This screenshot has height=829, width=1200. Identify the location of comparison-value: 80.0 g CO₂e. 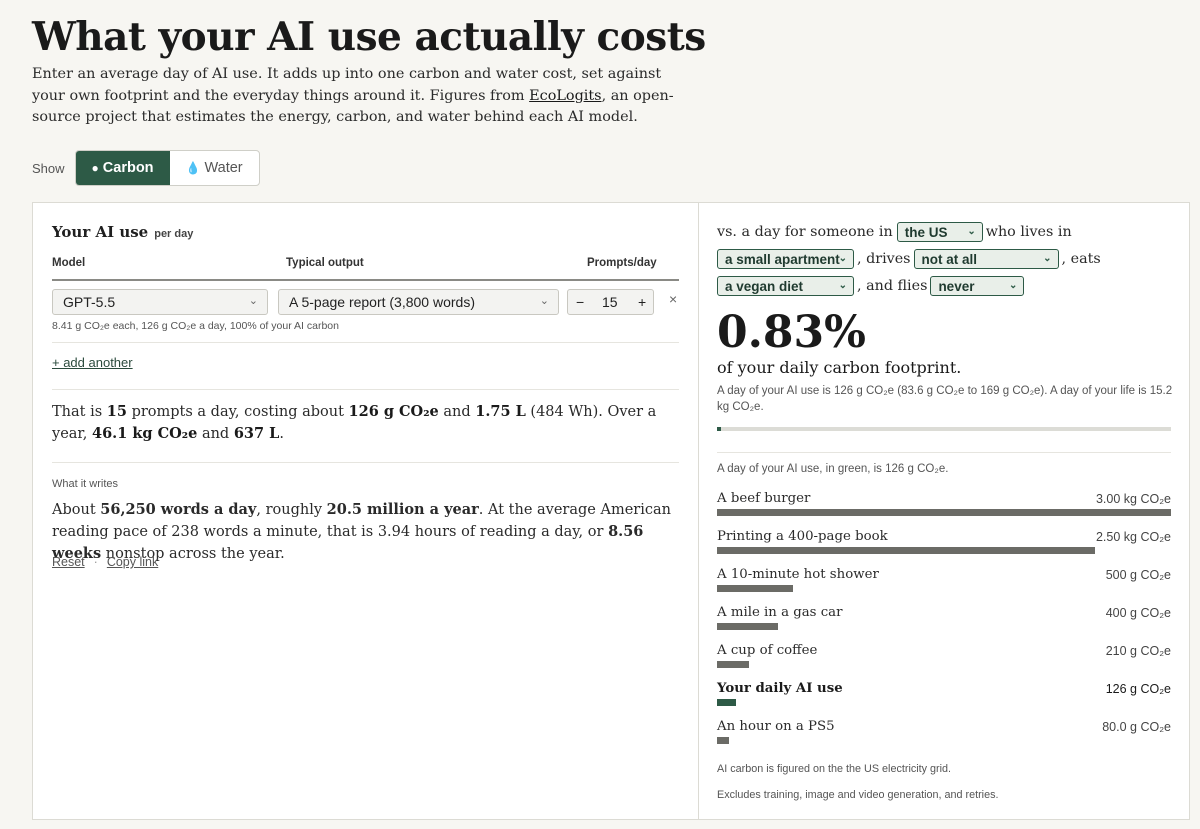
(1136, 727).